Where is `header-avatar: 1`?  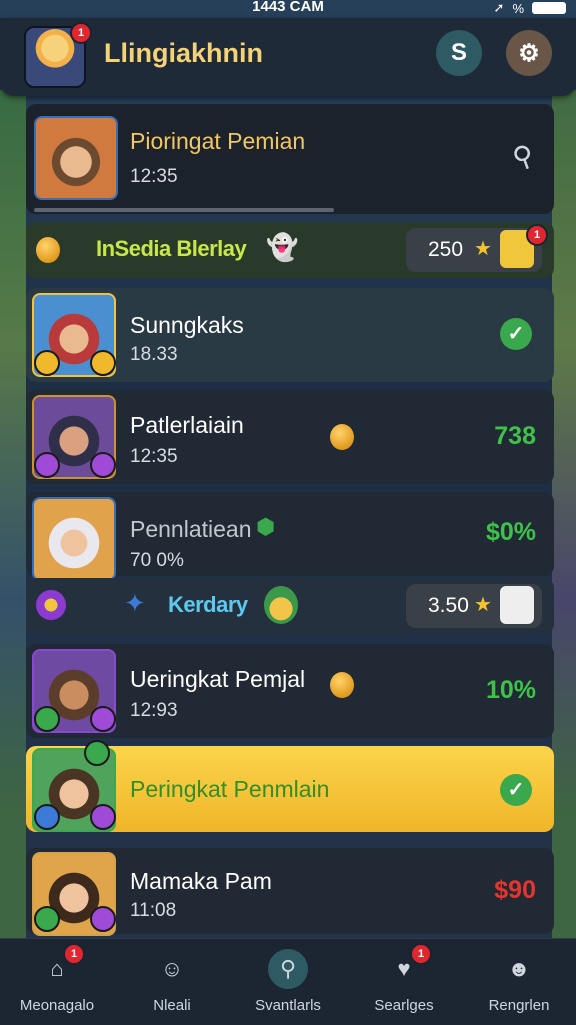
header-avatar: 1 is located at coordinates (58, 55).